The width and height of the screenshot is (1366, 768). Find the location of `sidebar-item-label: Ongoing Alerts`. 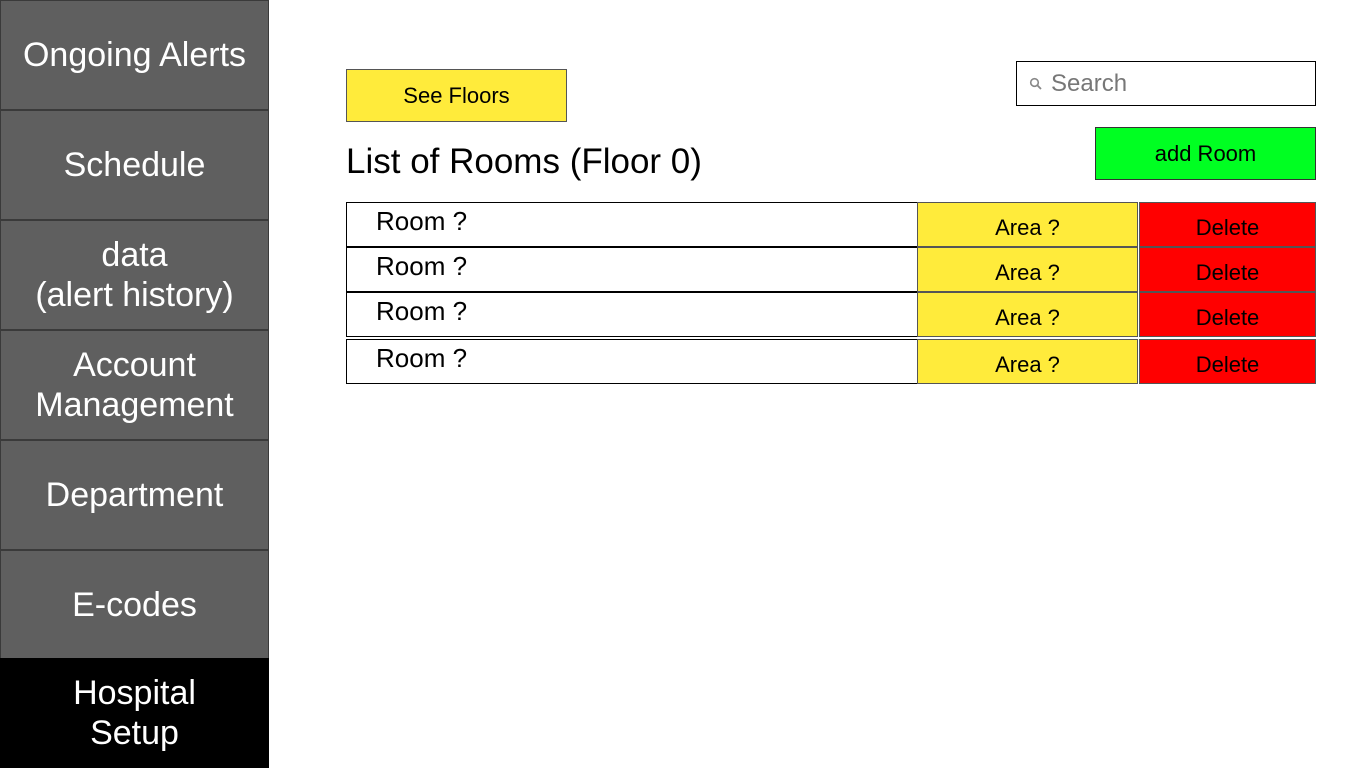

sidebar-item-label: Ongoing Alerts is located at coordinates (134, 55).